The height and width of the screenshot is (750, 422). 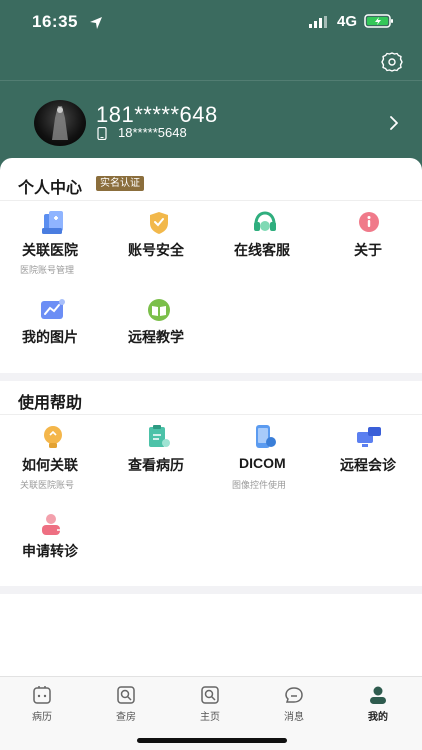 I want to click on header-divider, so click(x=211, y=80).